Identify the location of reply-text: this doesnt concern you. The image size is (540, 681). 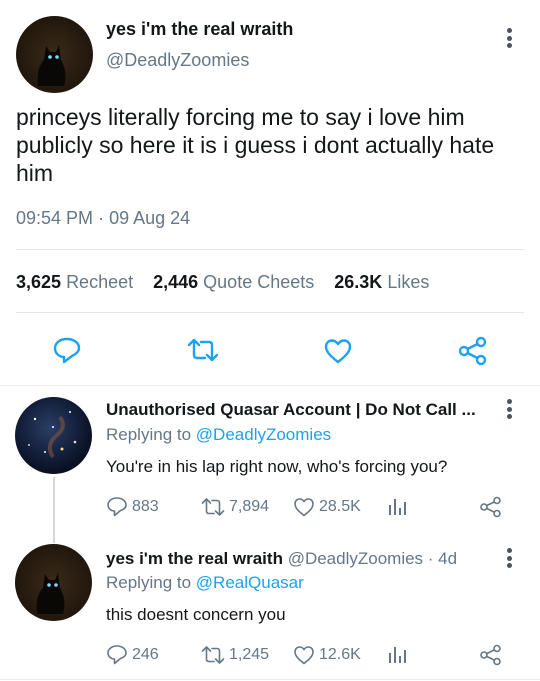
(196, 614).